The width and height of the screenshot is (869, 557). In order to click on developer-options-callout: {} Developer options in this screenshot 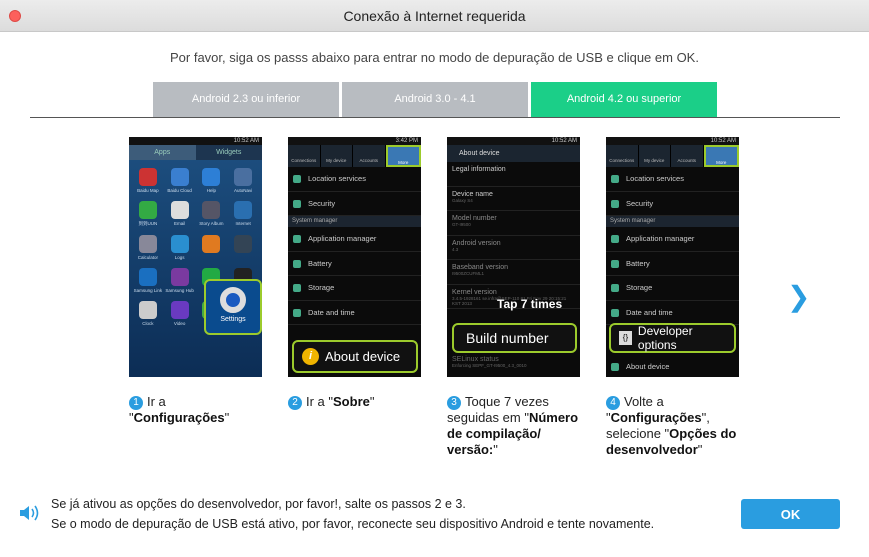, I will do `click(672, 338)`.